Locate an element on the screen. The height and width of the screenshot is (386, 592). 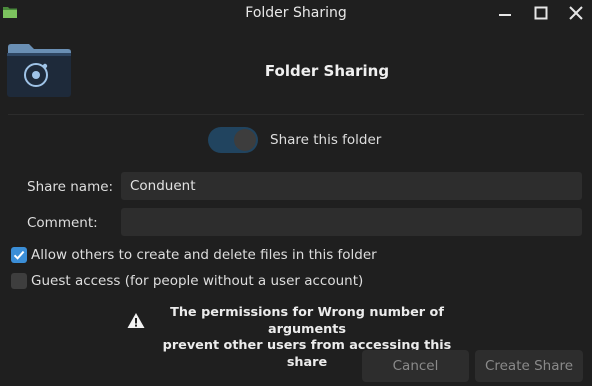
maximize-button is located at coordinates (541, 13).